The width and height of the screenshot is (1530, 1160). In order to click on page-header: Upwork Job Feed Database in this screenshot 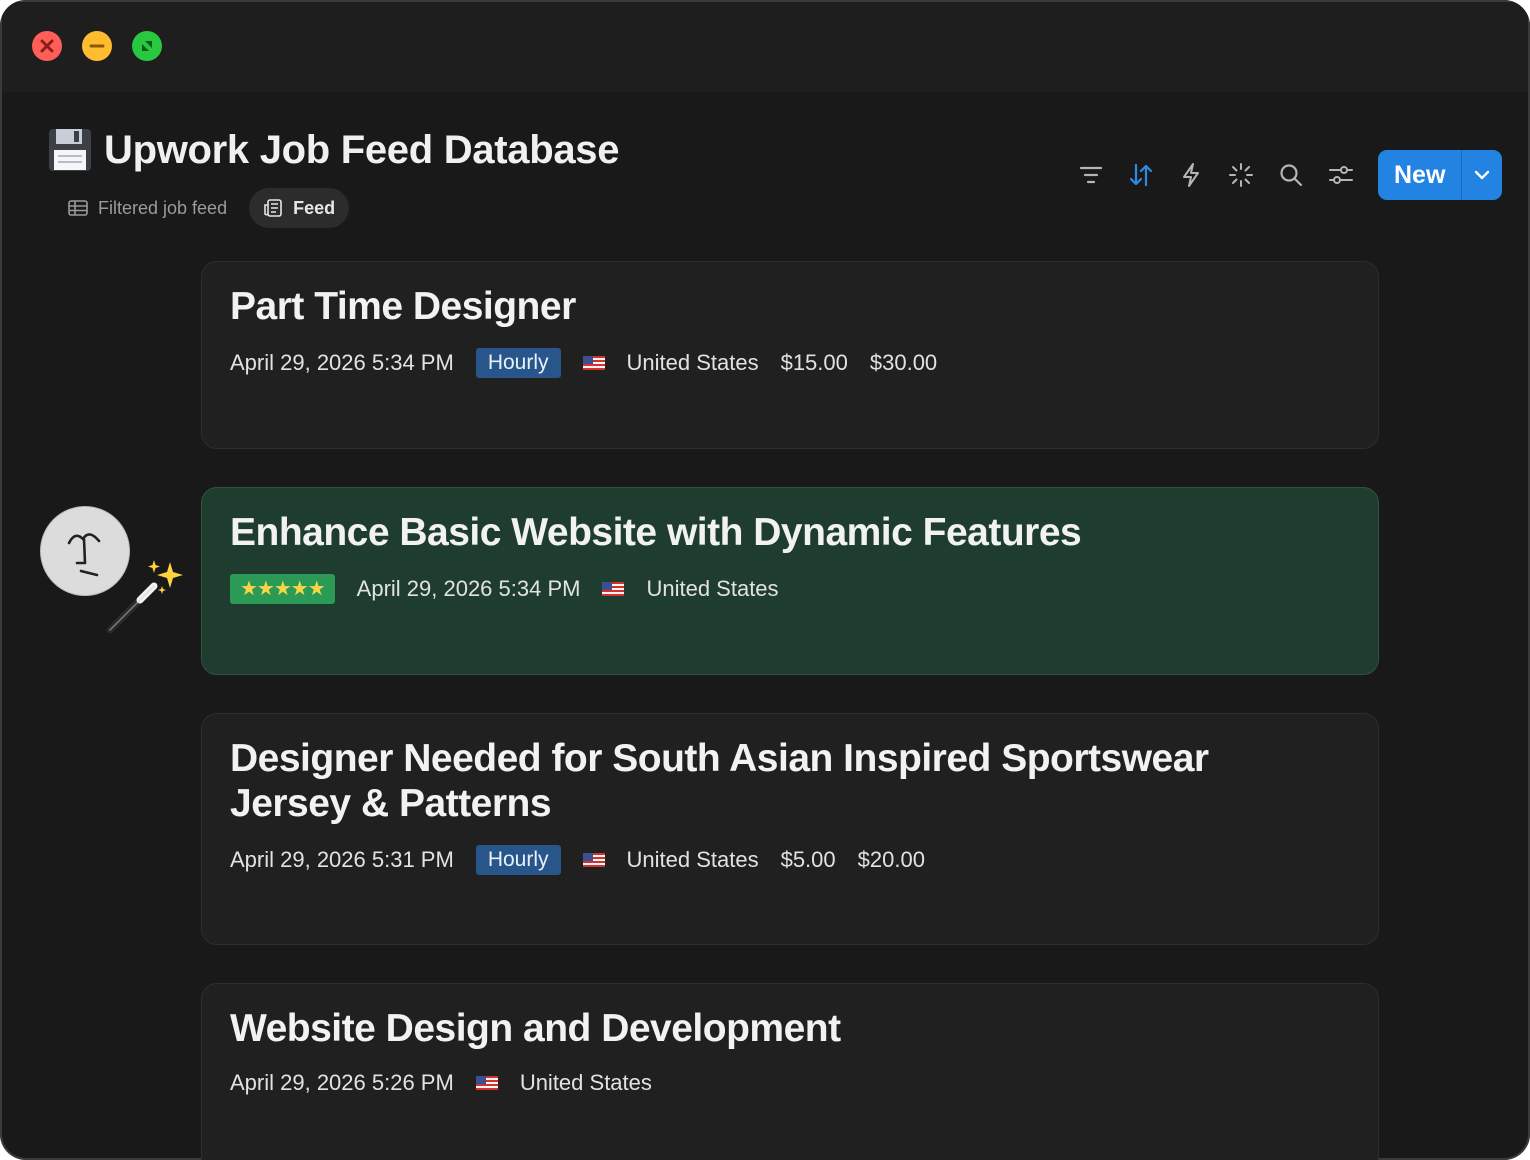, I will do `click(332, 150)`.